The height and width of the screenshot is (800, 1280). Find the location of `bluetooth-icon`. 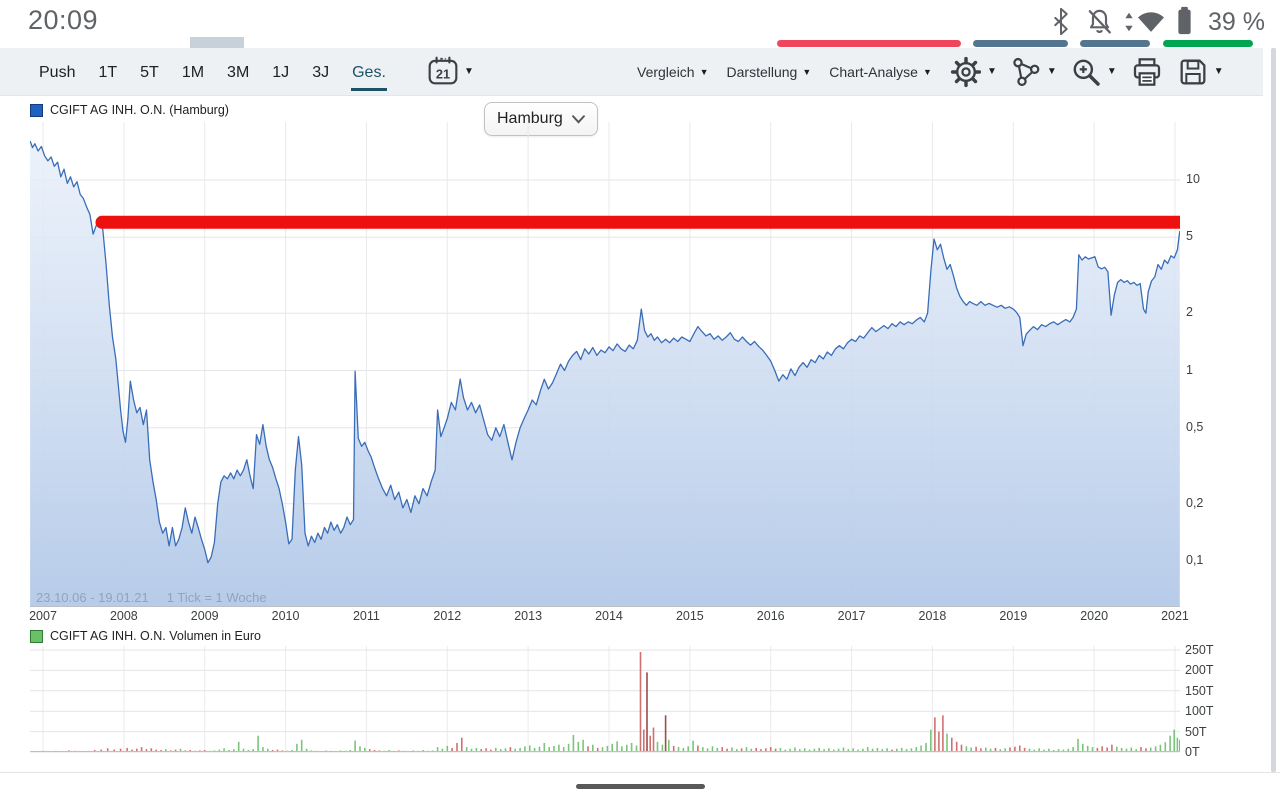

bluetooth-icon is located at coordinates (1061, 21).